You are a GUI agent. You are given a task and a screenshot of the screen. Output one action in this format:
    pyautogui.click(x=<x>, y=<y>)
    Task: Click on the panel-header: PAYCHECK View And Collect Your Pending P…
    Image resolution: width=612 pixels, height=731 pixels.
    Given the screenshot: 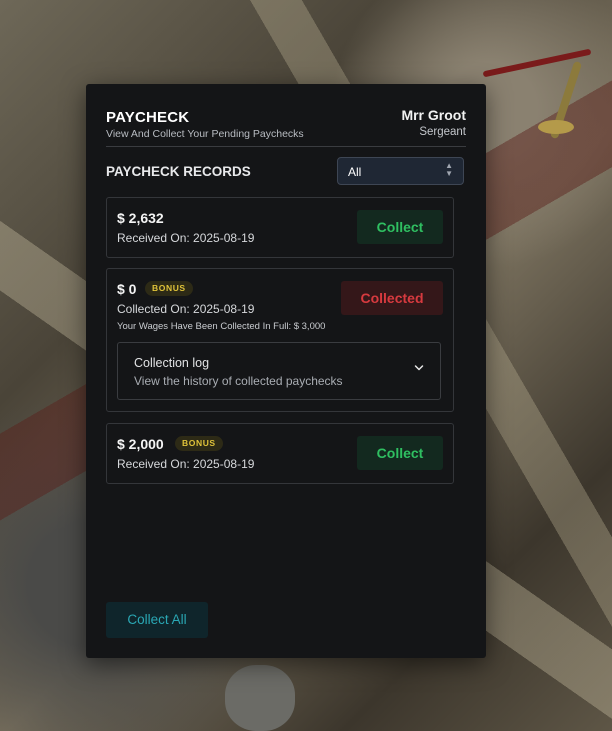 What is the action you would take?
    pyautogui.click(x=286, y=126)
    